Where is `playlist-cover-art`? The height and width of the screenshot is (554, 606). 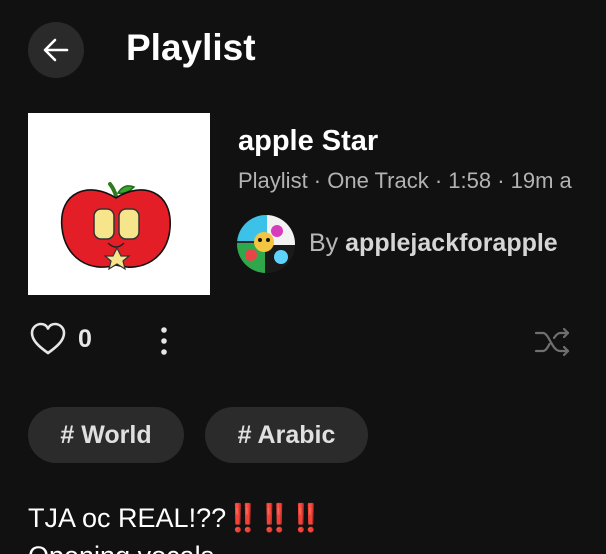
playlist-cover-art is located at coordinates (119, 204).